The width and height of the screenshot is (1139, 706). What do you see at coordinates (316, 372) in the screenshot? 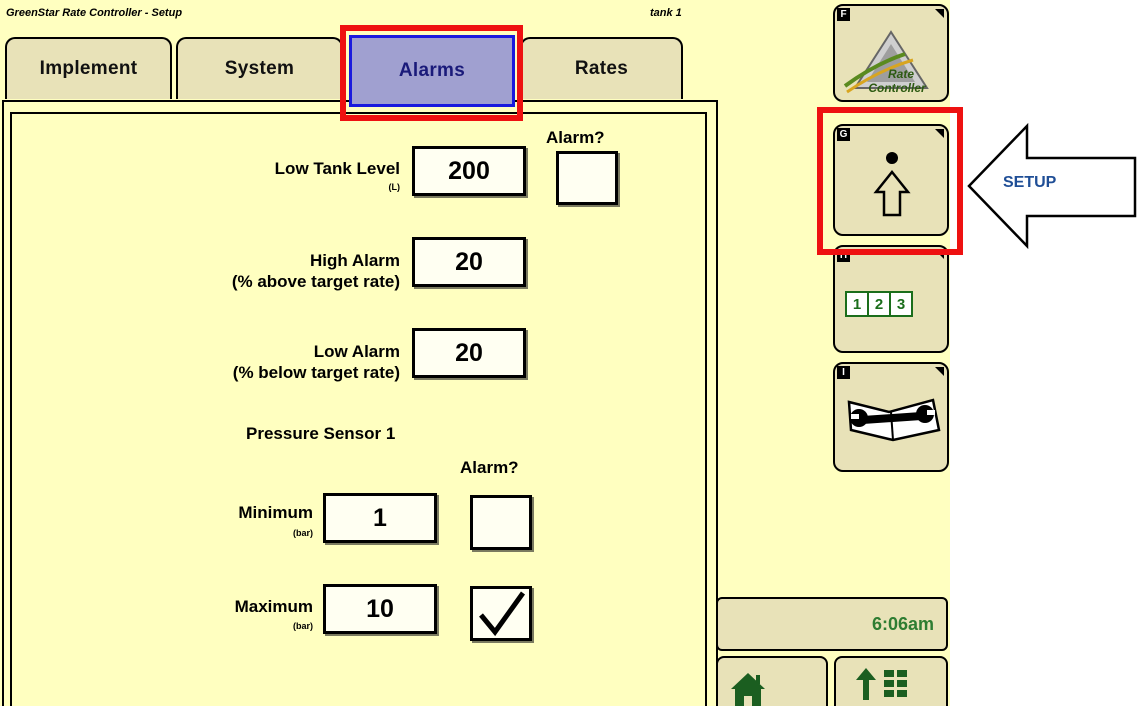
I see `low-alarm-sublabel: (% below target rate)` at bounding box center [316, 372].